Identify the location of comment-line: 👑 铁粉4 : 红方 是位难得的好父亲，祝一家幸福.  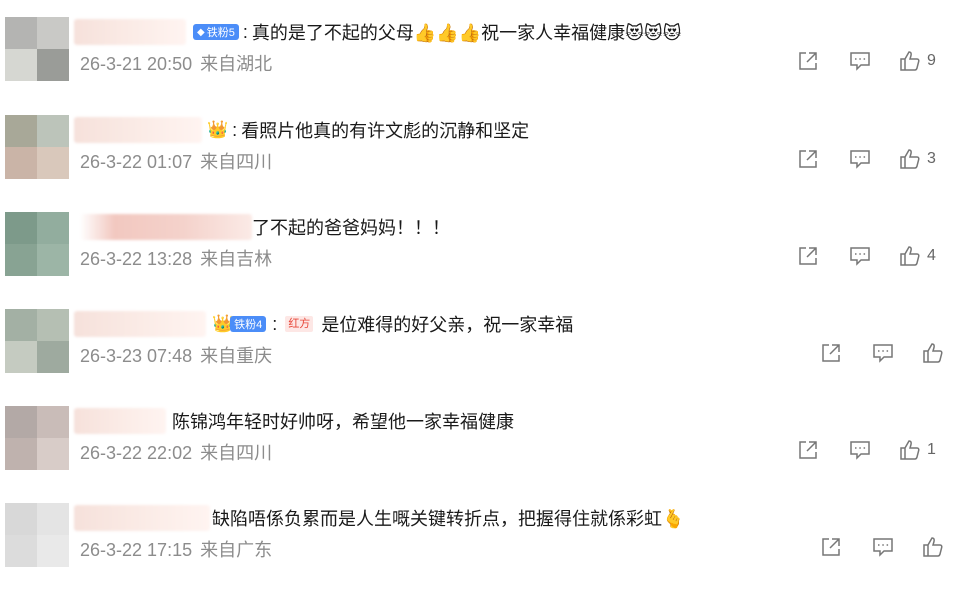
(392, 324).